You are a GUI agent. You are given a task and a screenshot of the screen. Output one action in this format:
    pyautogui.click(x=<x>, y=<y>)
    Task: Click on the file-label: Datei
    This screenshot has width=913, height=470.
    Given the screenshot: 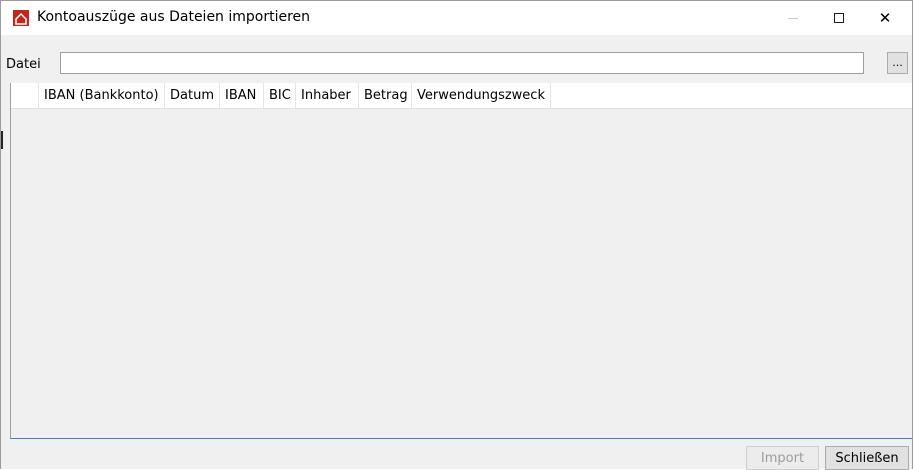 What is the action you would take?
    pyautogui.click(x=23, y=64)
    